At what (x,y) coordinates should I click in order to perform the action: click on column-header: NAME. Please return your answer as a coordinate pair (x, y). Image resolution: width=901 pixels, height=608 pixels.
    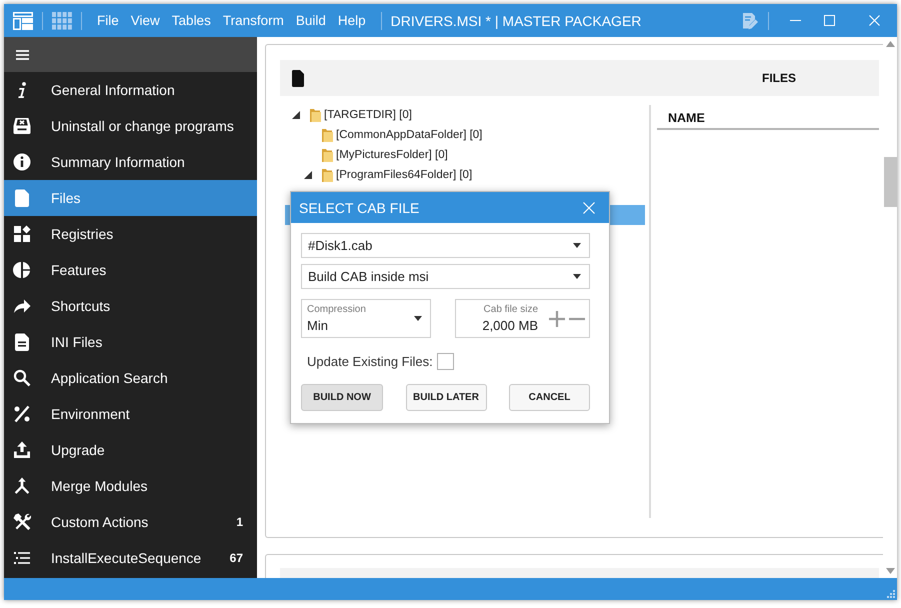
    Looking at the image, I should click on (686, 118).